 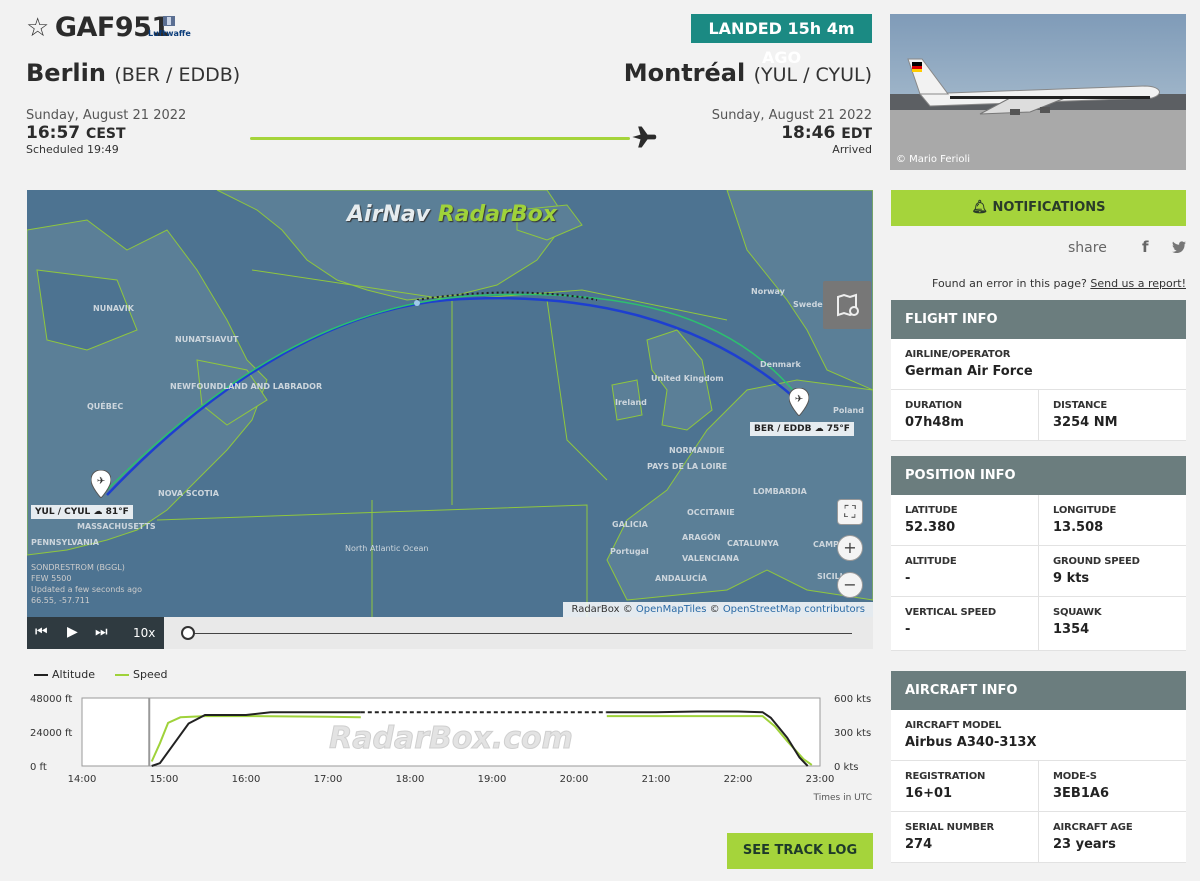 I want to click on aircraft-info-row: SERIAL NUMBER 274 AIRCRAFT AGE 23 years, so click(x=1038, y=837).